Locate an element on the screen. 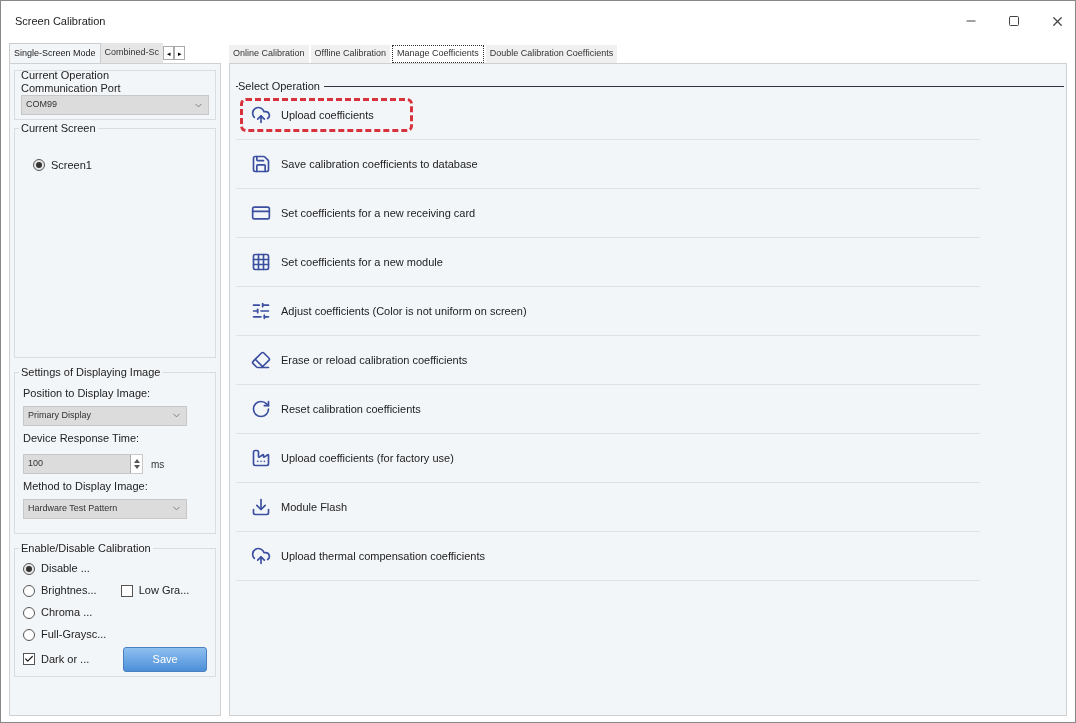 This screenshot has height=723, width=1076. operation-item: Set coefficients for a new receiving card is located at coordinates (377, 213).